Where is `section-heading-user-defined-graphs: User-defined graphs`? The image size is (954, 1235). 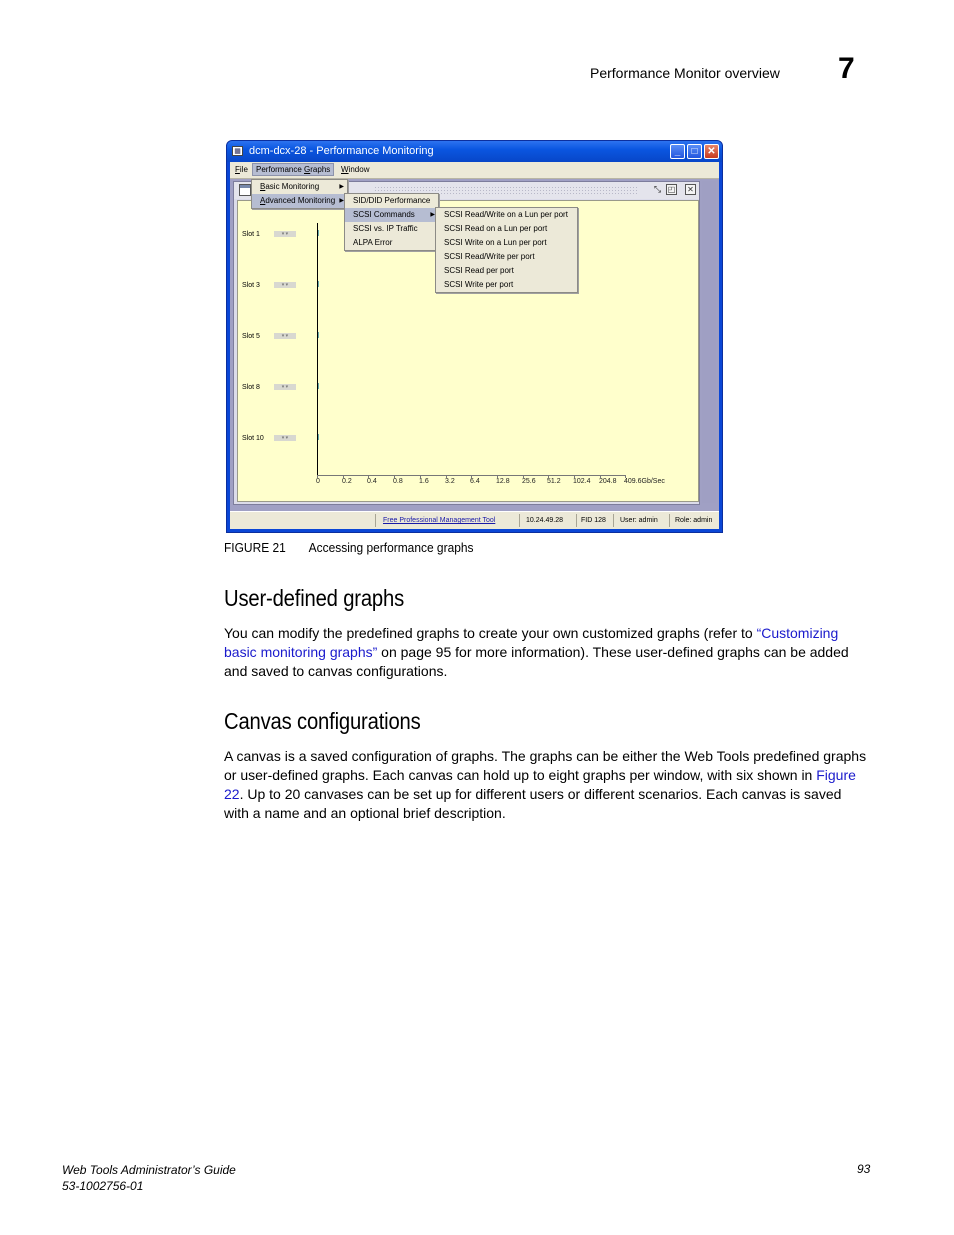
section-heading-user-defined-graphs: User-defined graphs is located at coordinates (314, 598).